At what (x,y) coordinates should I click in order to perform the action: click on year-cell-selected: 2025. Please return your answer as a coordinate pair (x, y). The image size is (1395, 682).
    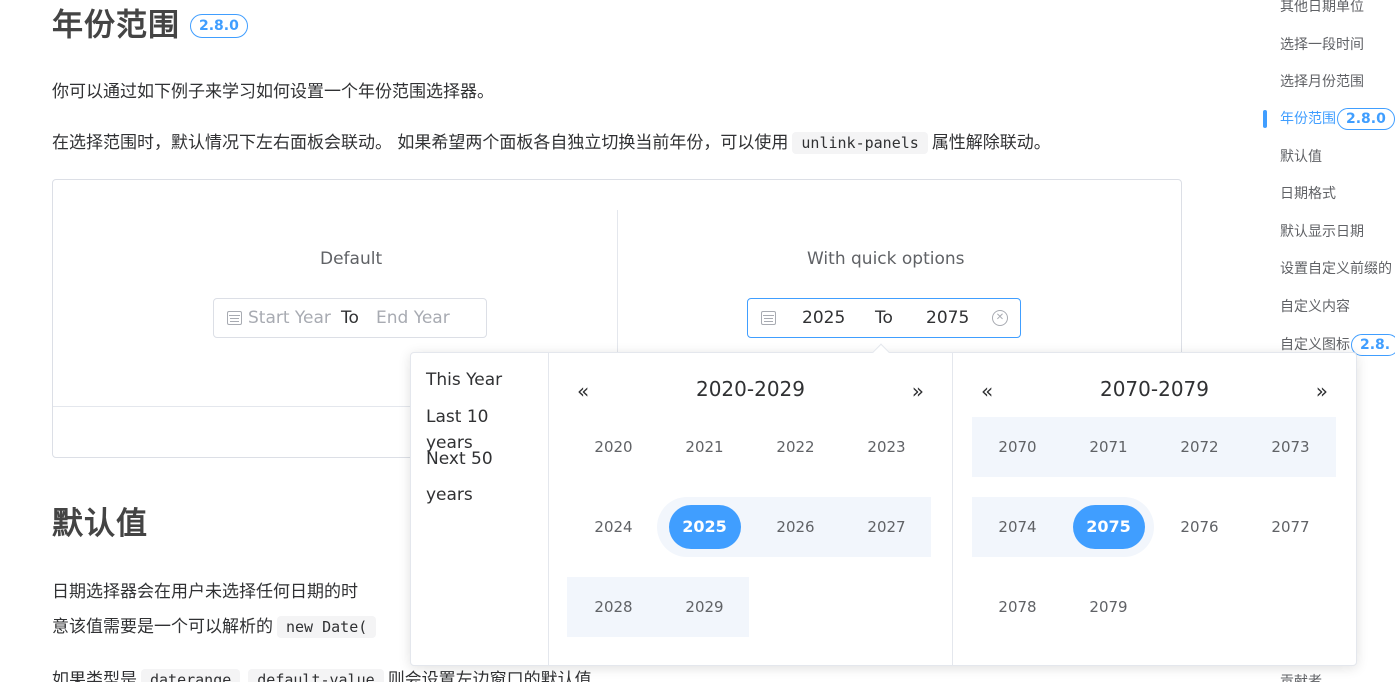
    Looking at the image, I should click on (704, 527).